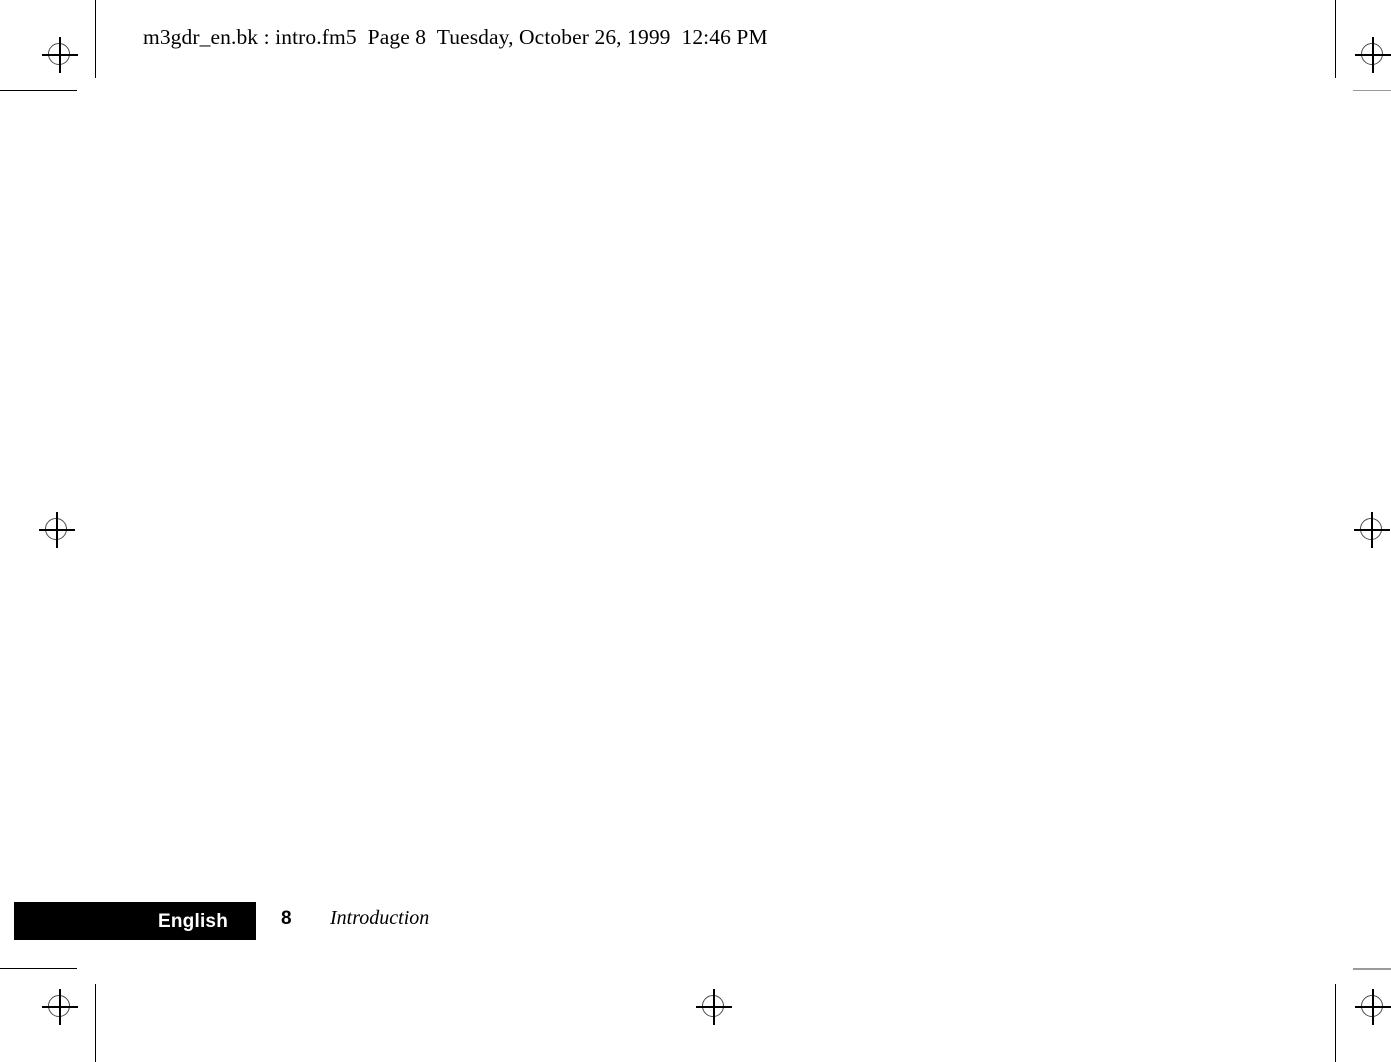 Image resolution: width=1391 pixels, height=1062 pixels. I want to click on crop-line-bottom-left-vertical, so click(96, 1023).